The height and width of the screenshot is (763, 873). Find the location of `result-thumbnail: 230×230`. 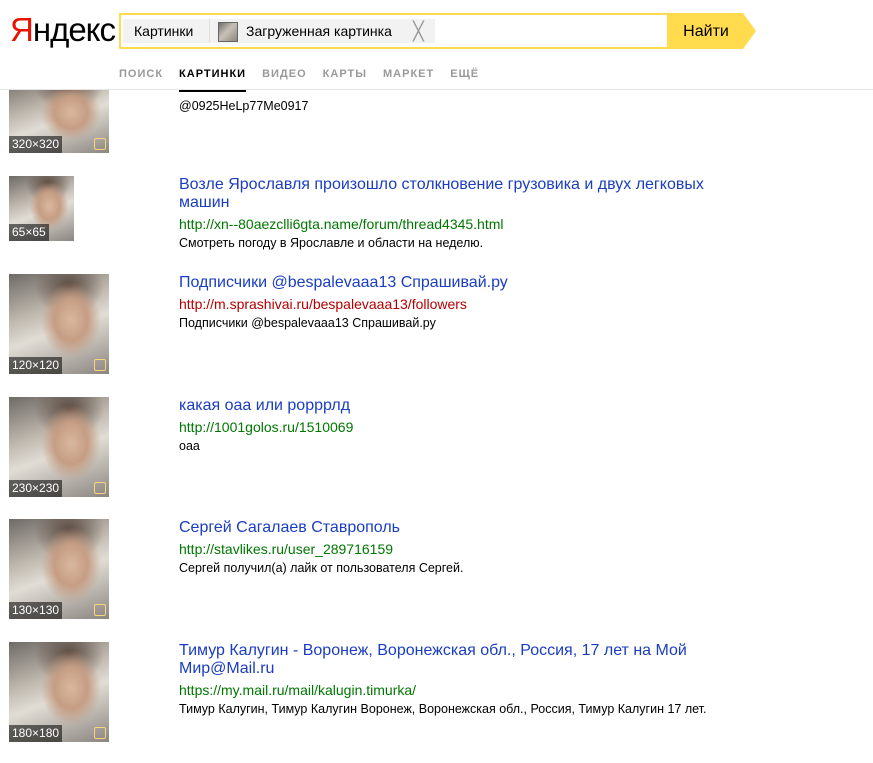

result-thumbnail: 230×230 is located at coordinates (59, 447).